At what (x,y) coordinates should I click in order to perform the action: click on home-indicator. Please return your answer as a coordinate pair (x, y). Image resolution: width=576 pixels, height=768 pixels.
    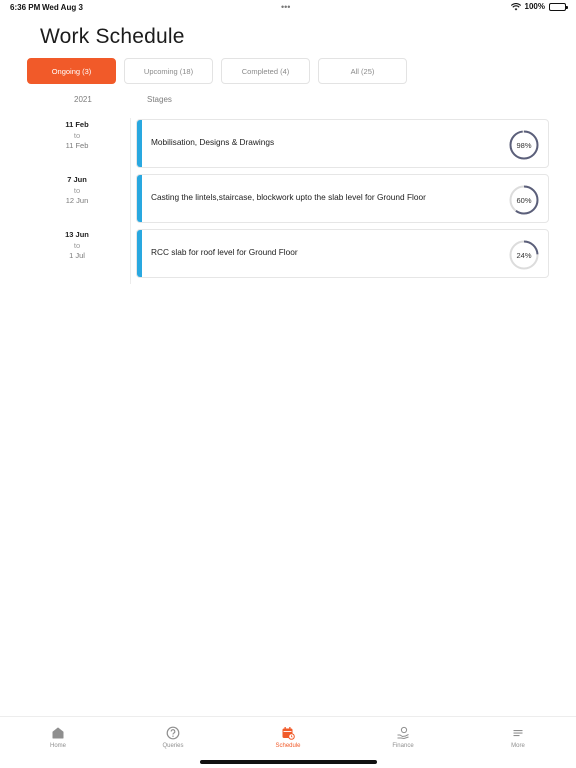
    Looking at the image, I should click on (288, 762).